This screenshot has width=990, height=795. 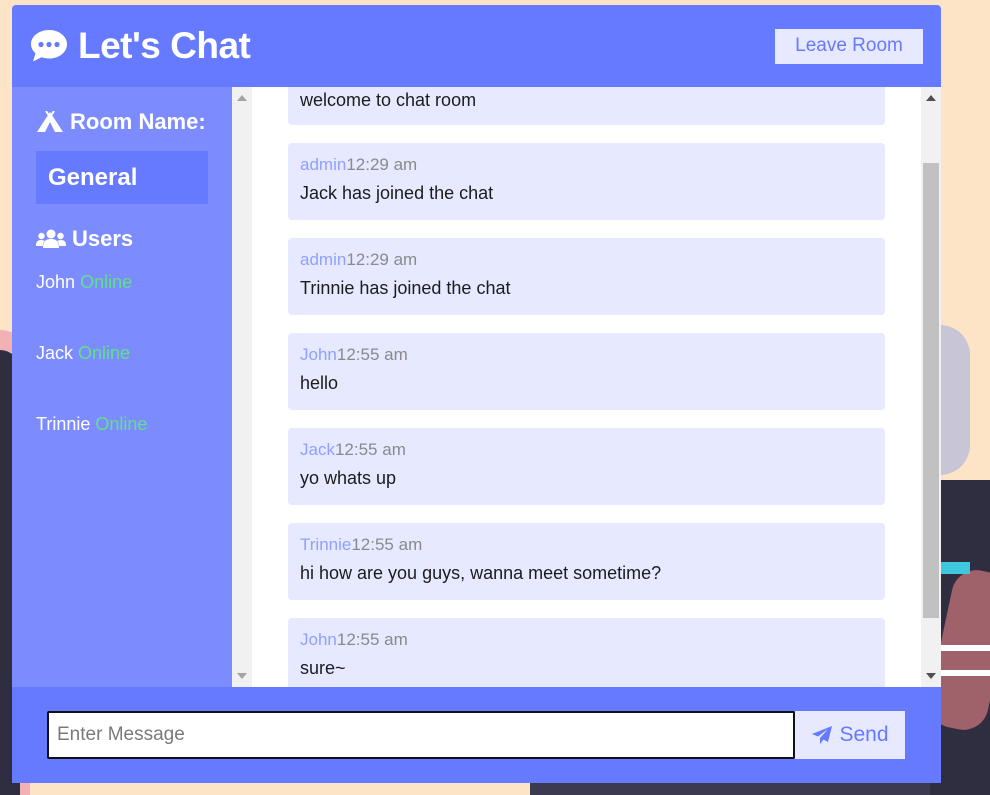 I want to click on message-text: hello, so click(x=319, y=383).